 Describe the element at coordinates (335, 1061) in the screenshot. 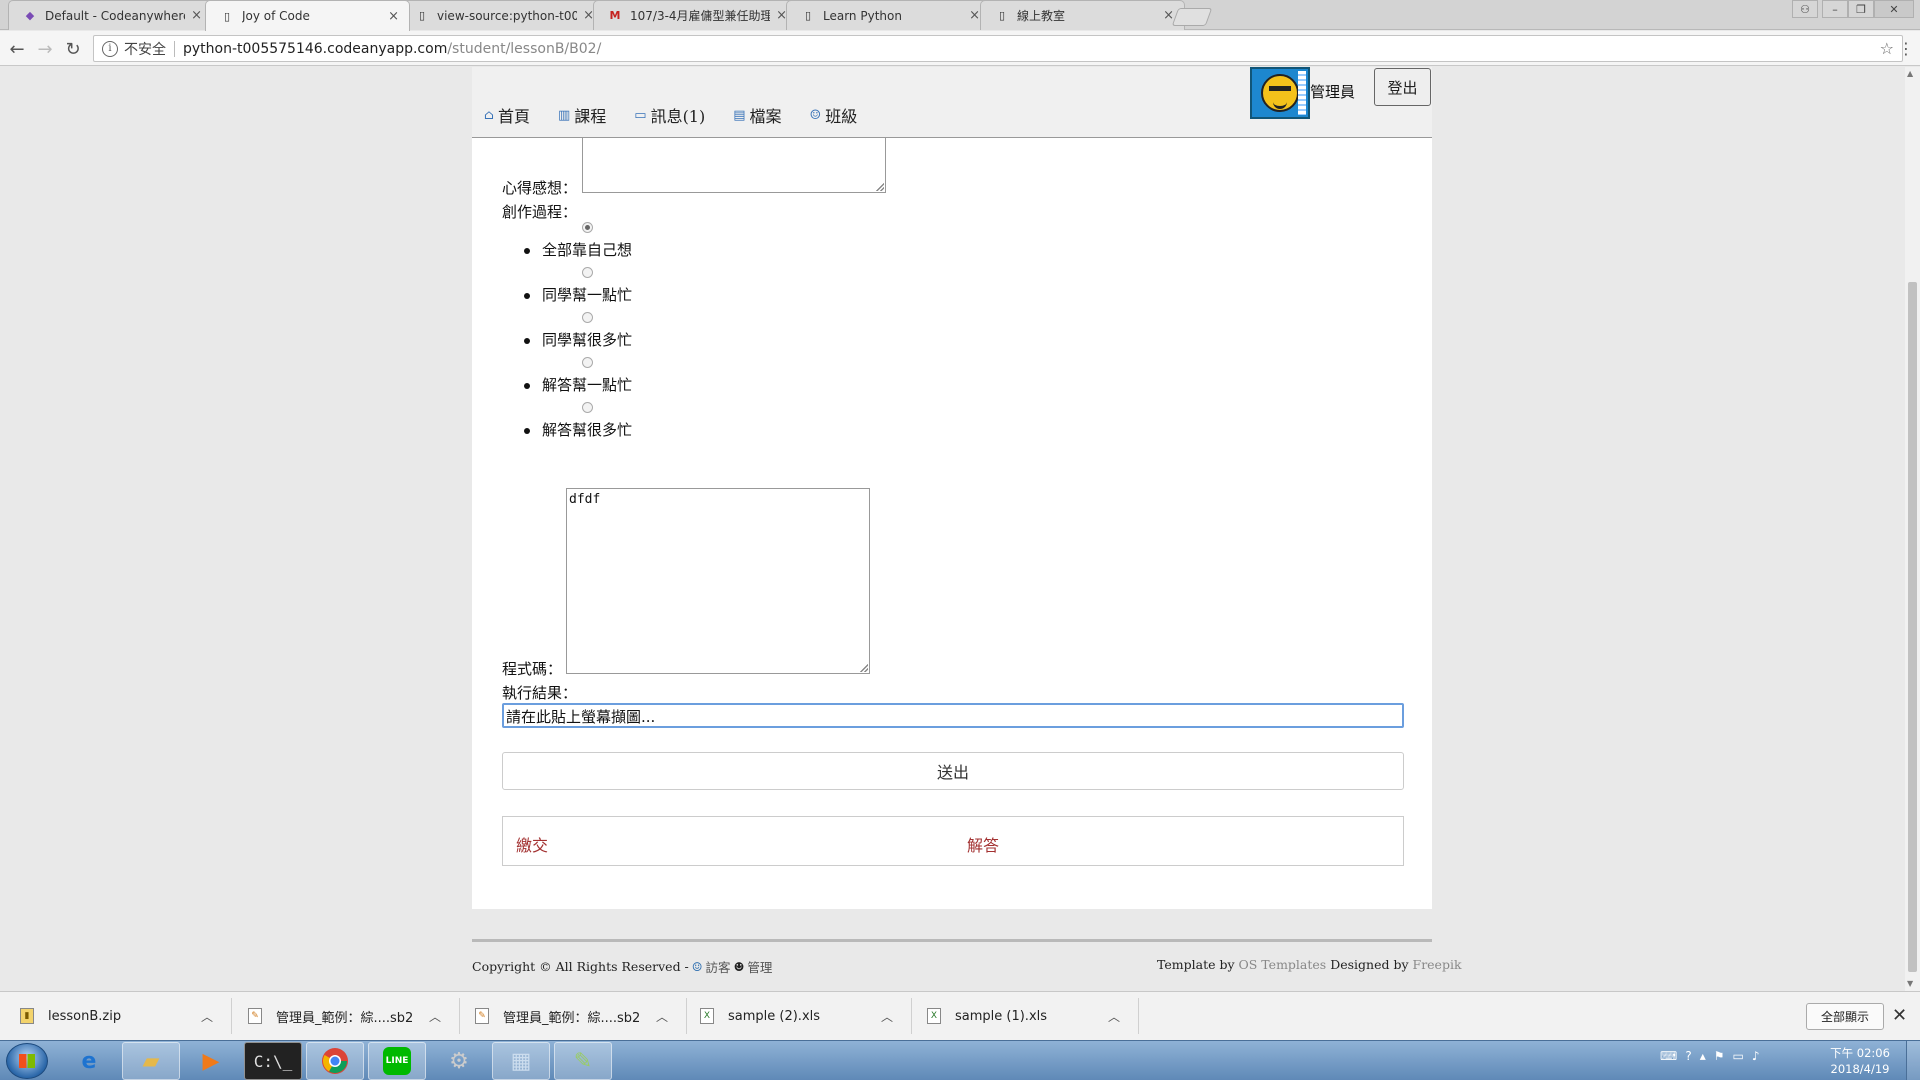

I see `chrome-icon` at that location.